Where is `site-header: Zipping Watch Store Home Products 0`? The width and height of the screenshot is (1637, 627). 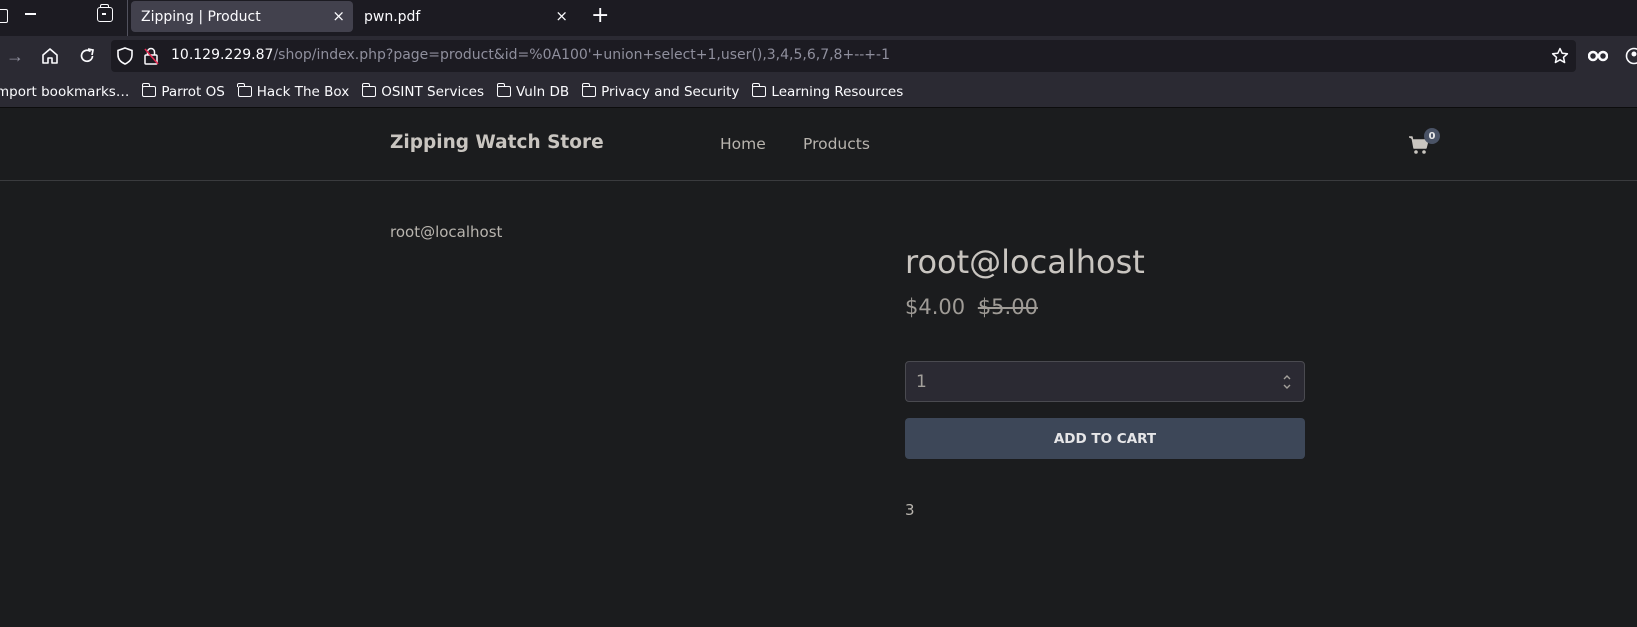 site-header: Zipping Watch Store Home Products 0 is located at coordinates (818, 144).